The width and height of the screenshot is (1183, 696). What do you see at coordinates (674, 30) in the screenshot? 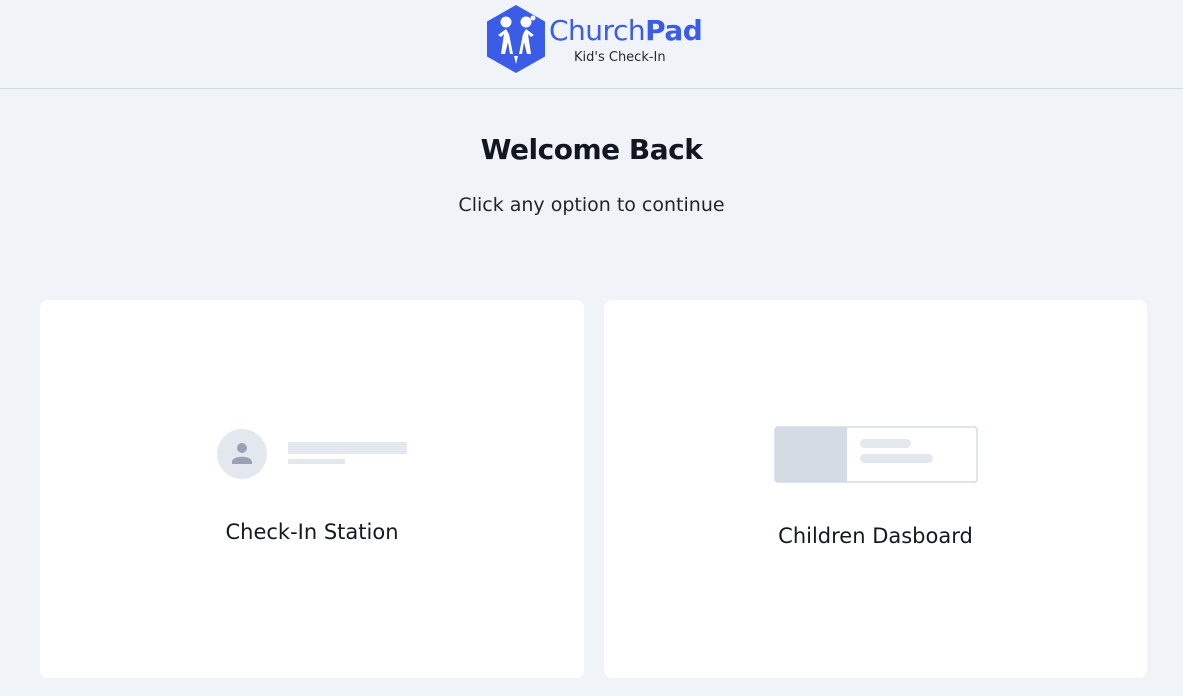
I see `logo-name-bold: Pad` at bounding box center [674, 30].